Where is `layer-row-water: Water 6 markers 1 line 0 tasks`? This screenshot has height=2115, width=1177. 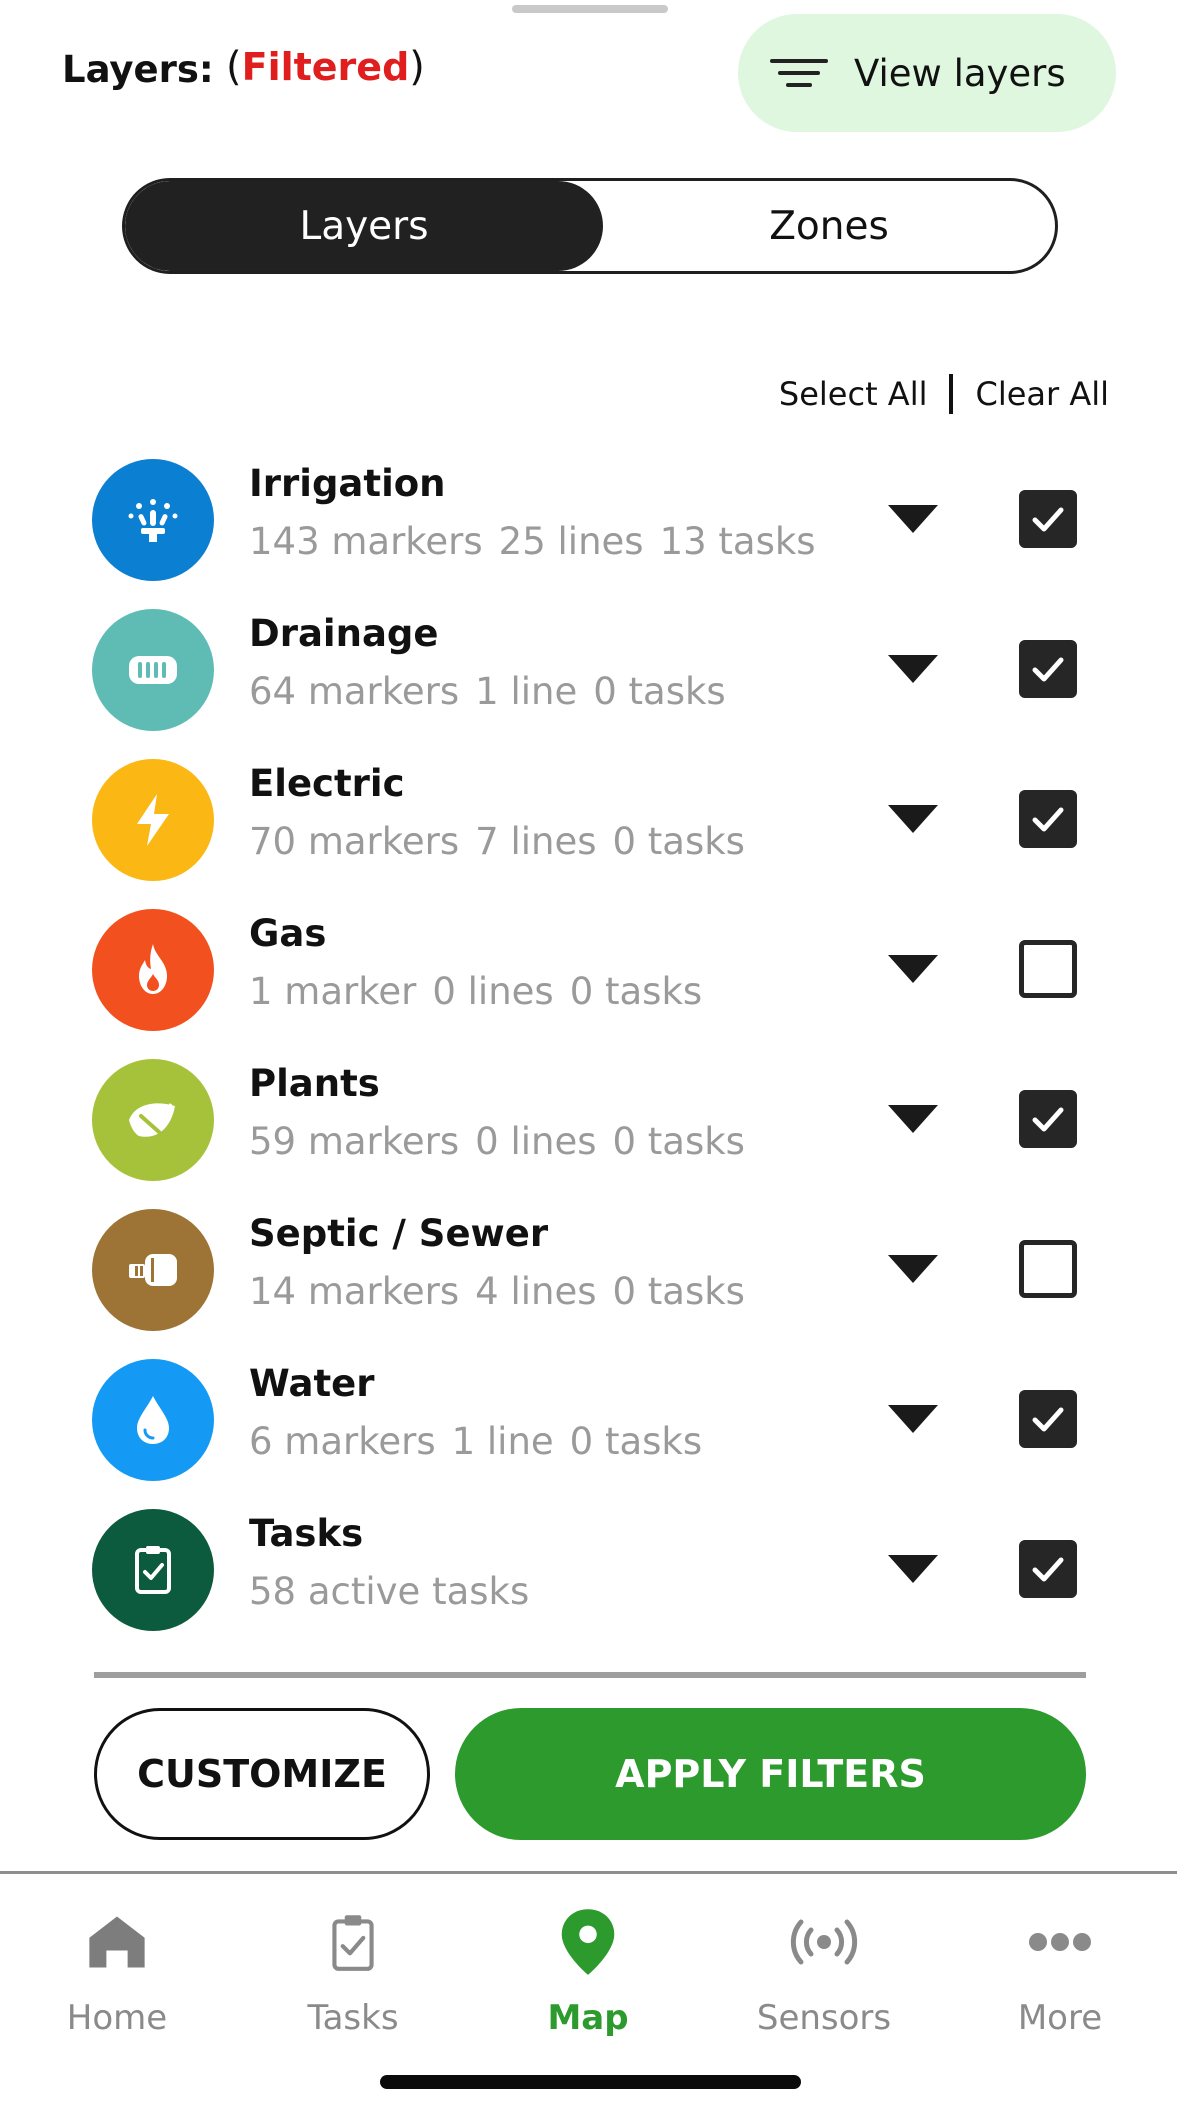 layer-row-water: Water 6 markers 1 line 0 tasks is located at coordinates (588, 1425).